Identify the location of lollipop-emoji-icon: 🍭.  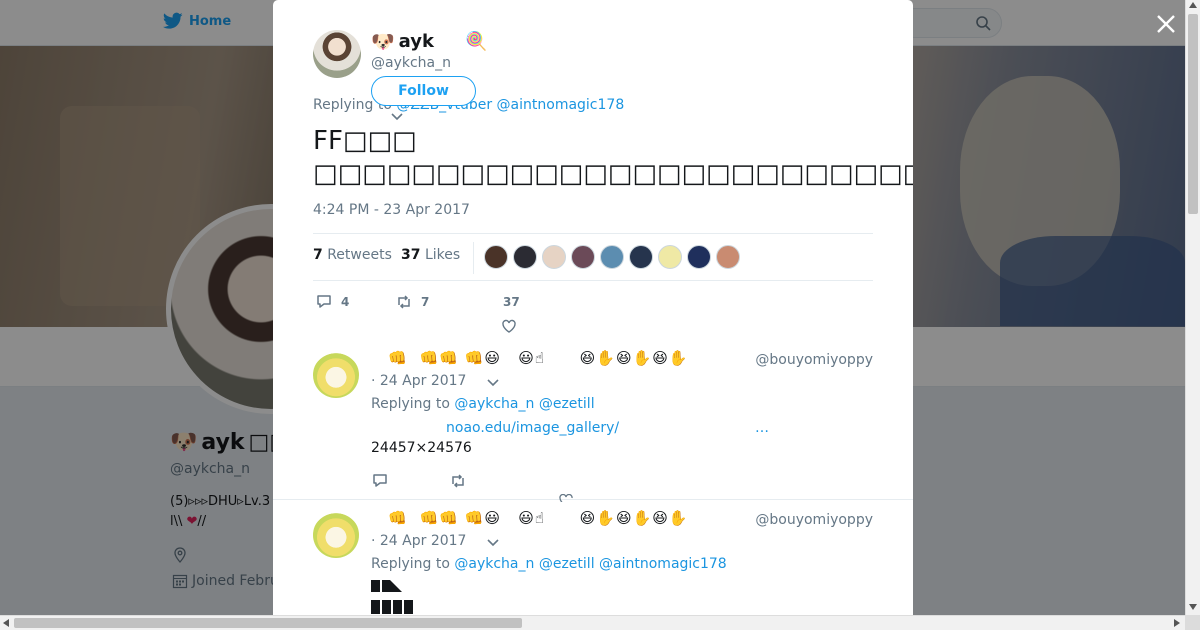
(476, 41).